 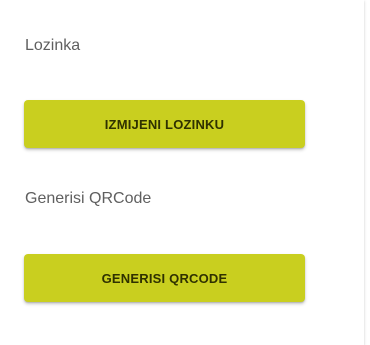 What do you see at coordinates (53, 45) in the screenshot?
I see `password-section-label: Lozinka` at bounding box center [53, 45].